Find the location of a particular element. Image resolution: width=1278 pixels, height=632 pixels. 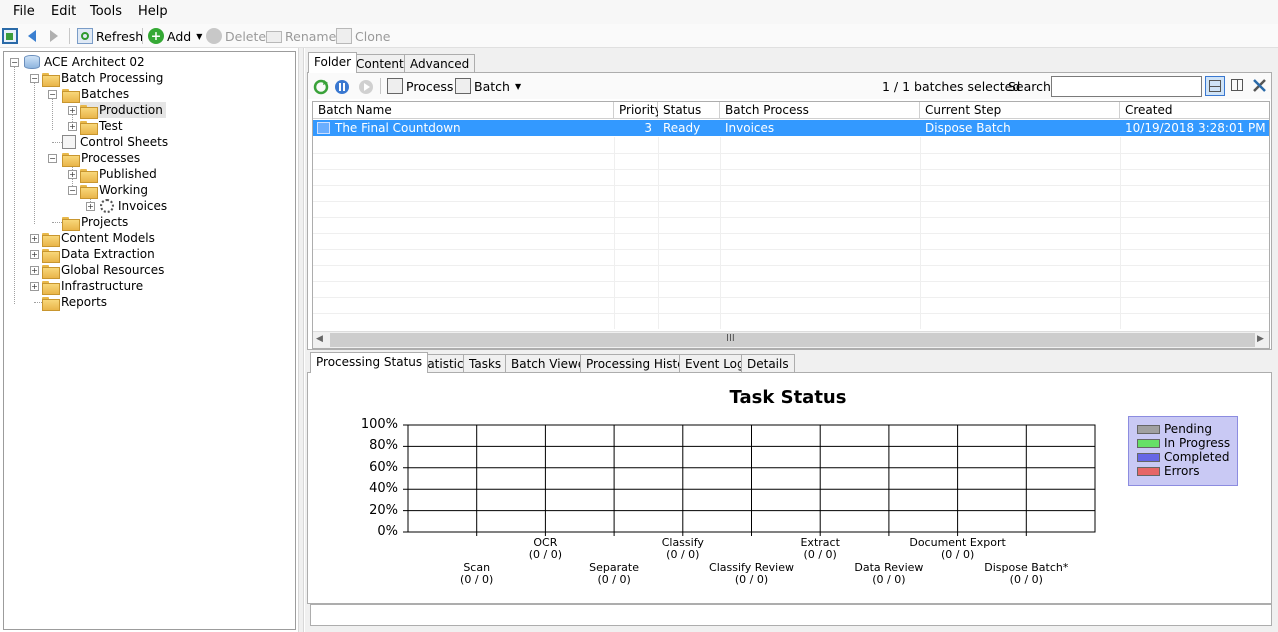

add-button: + Add ▼ is located at coordinates (175, 36).